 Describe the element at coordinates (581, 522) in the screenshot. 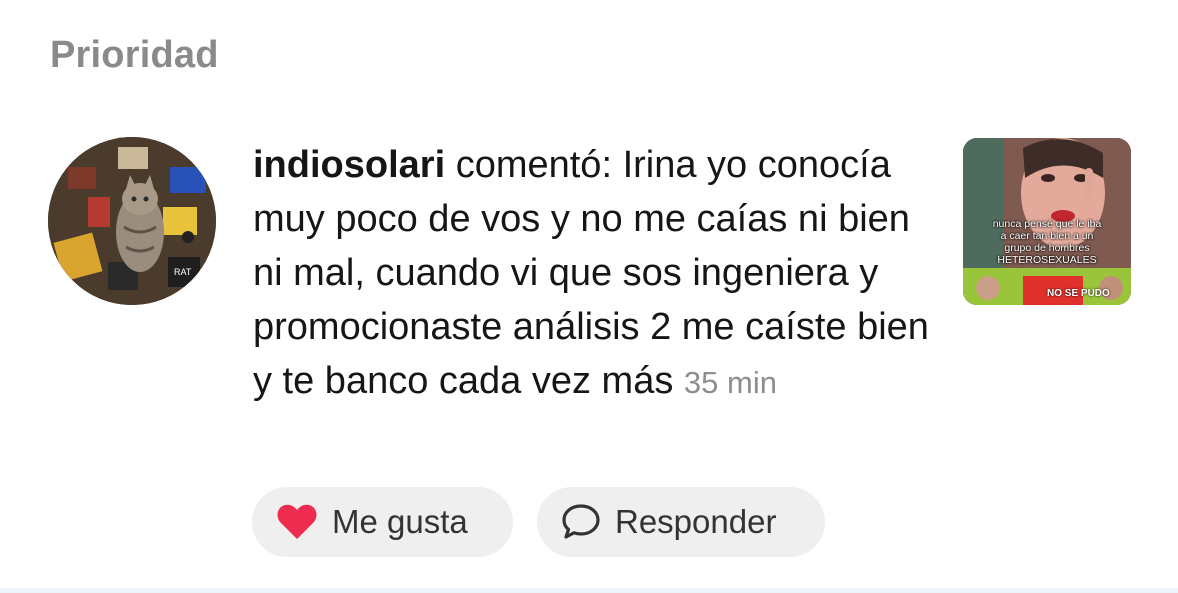

I see `speech-bubble-icon` at that location.